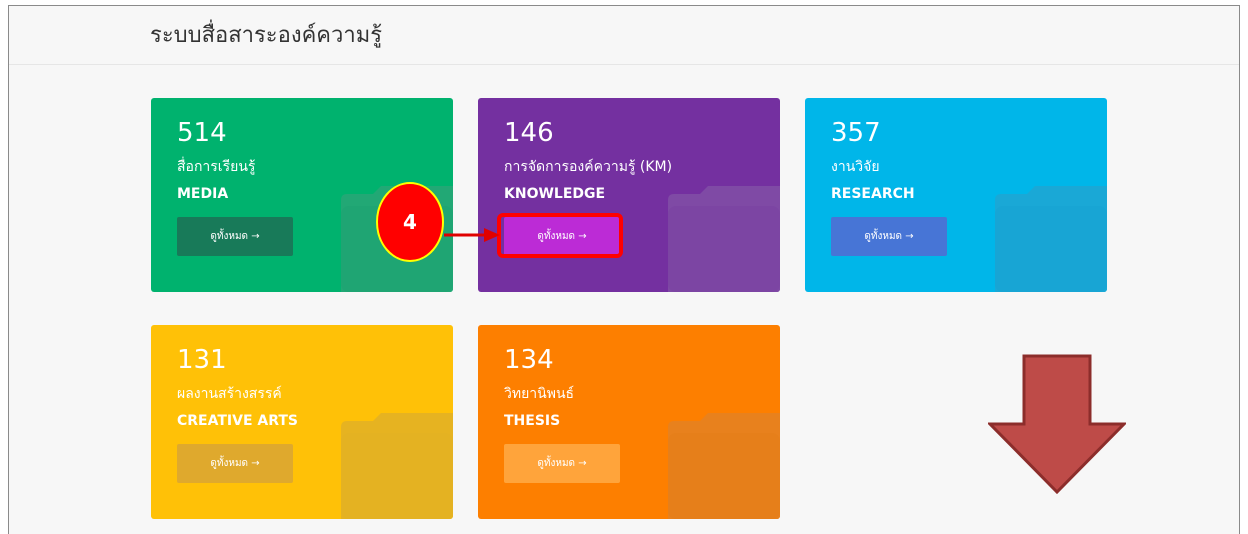 The width and height of the screenshot is (1248, 534). I want to click on card-title-en: RESEARCH, so click(873, 194).